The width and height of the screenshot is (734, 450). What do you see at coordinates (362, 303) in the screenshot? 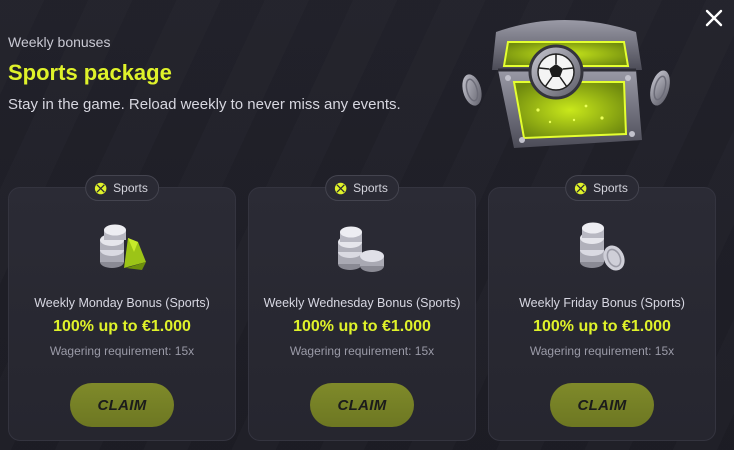
I see `bonus-name: Weekly Wednesday Bonus (Sports)` at bounding box center [362, 303].